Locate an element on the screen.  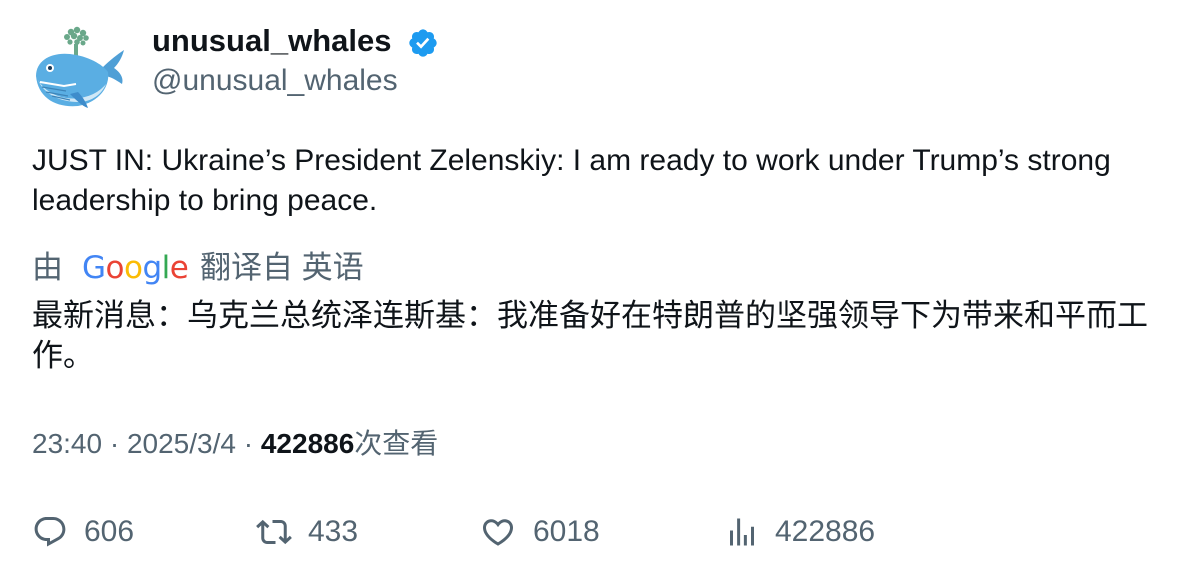
verified-badge-icon is located at coordinates (423, 43).